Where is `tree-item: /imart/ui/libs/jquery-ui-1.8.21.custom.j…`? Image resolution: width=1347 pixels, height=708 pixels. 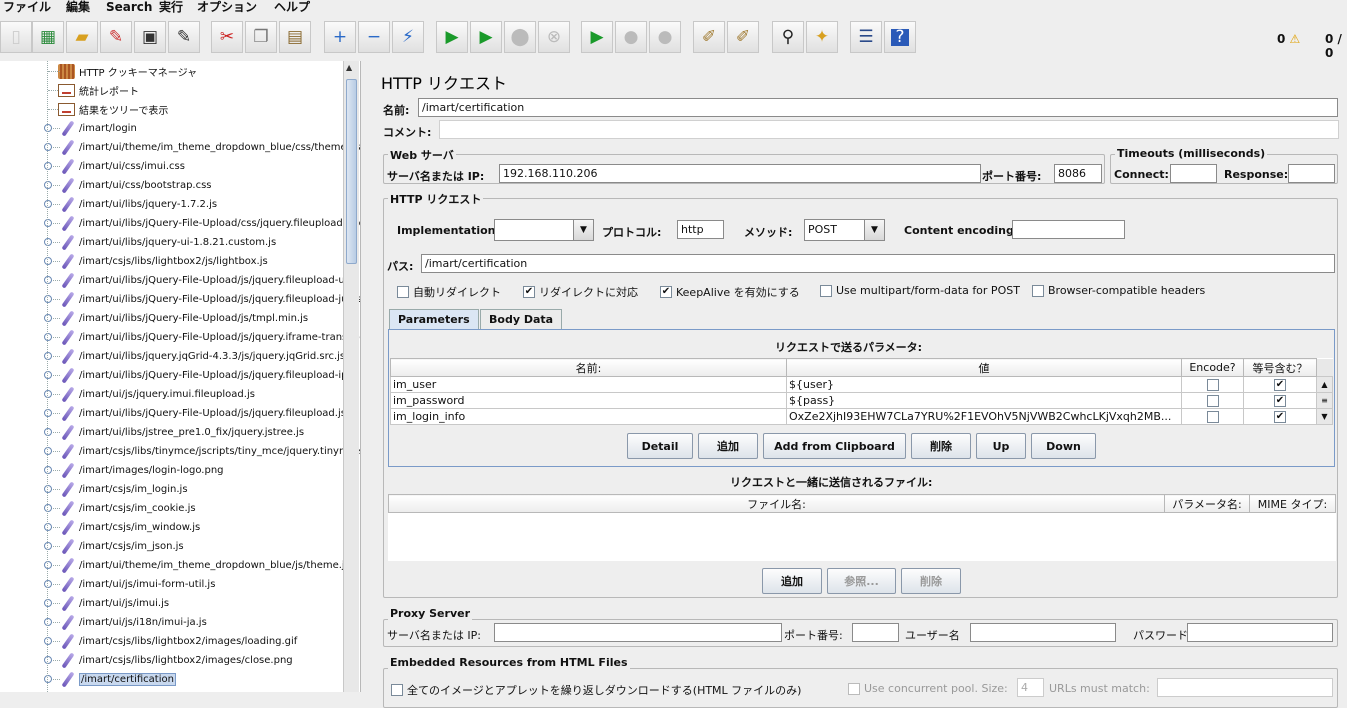
tree-item: /imart/ui/libs/jquery-ui-1.8.21.custom.j… is located at coordinates (160, 242).